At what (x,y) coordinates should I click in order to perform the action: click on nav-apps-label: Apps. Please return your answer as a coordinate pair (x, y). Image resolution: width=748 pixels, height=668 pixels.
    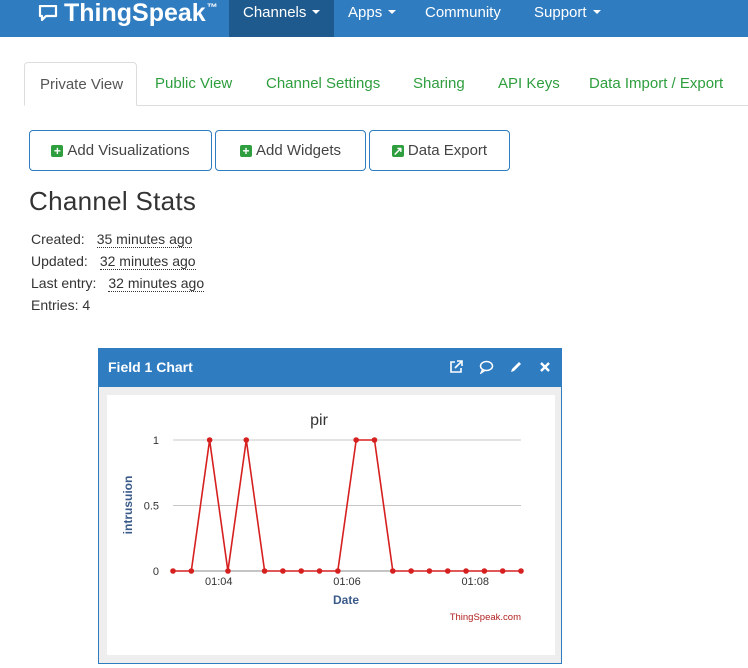
    Looking at the image, I should click on (365, 12).